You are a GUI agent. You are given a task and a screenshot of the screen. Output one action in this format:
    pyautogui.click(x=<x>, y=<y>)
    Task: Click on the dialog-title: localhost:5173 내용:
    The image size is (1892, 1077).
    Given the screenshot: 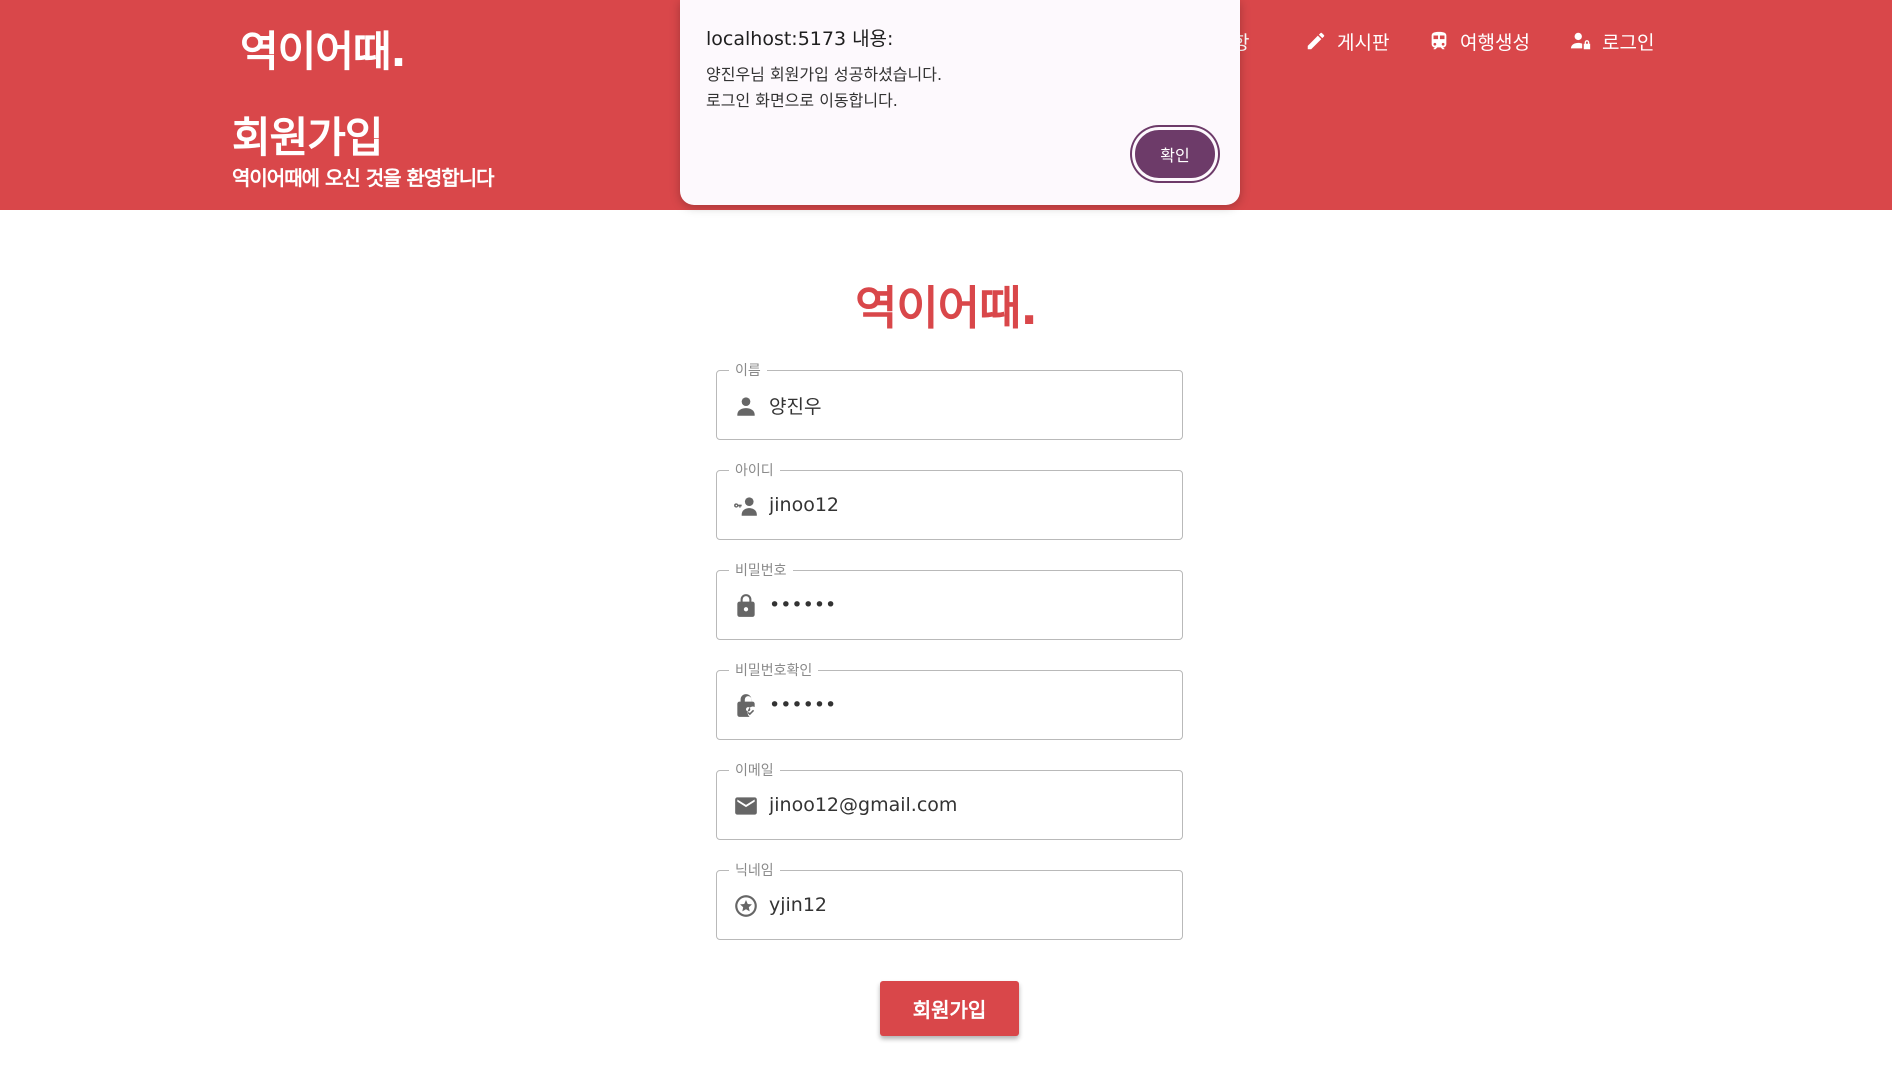 What is the action you would take?
    pyautogui.click(x=800, y=39)
    